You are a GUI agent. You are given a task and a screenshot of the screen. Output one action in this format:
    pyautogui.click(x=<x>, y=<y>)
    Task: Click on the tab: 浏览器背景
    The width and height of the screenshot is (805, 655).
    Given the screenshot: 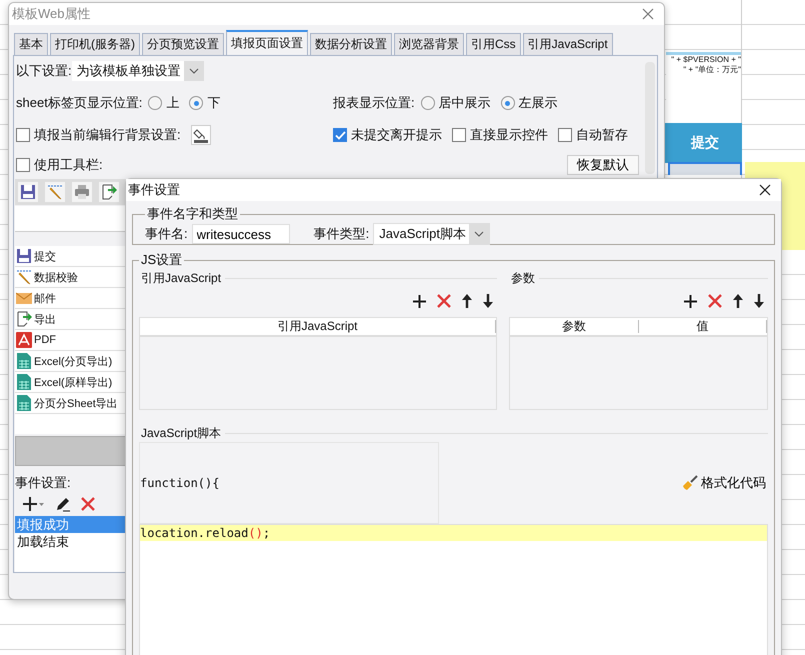 What is the action you would take?
    pyautogui.click(x=429, y=44)
    